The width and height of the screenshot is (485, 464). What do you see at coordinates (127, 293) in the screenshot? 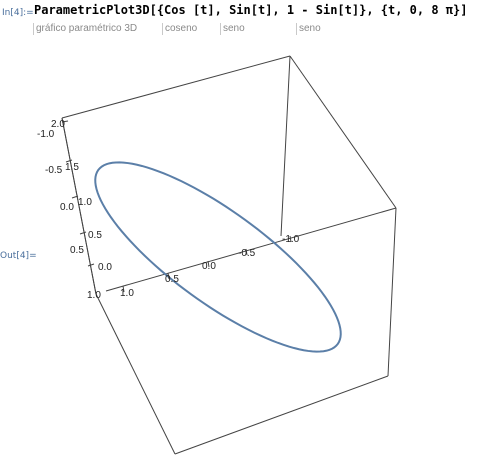
I see `x-tick-label: 1.0` at bounding box center [127, 293].